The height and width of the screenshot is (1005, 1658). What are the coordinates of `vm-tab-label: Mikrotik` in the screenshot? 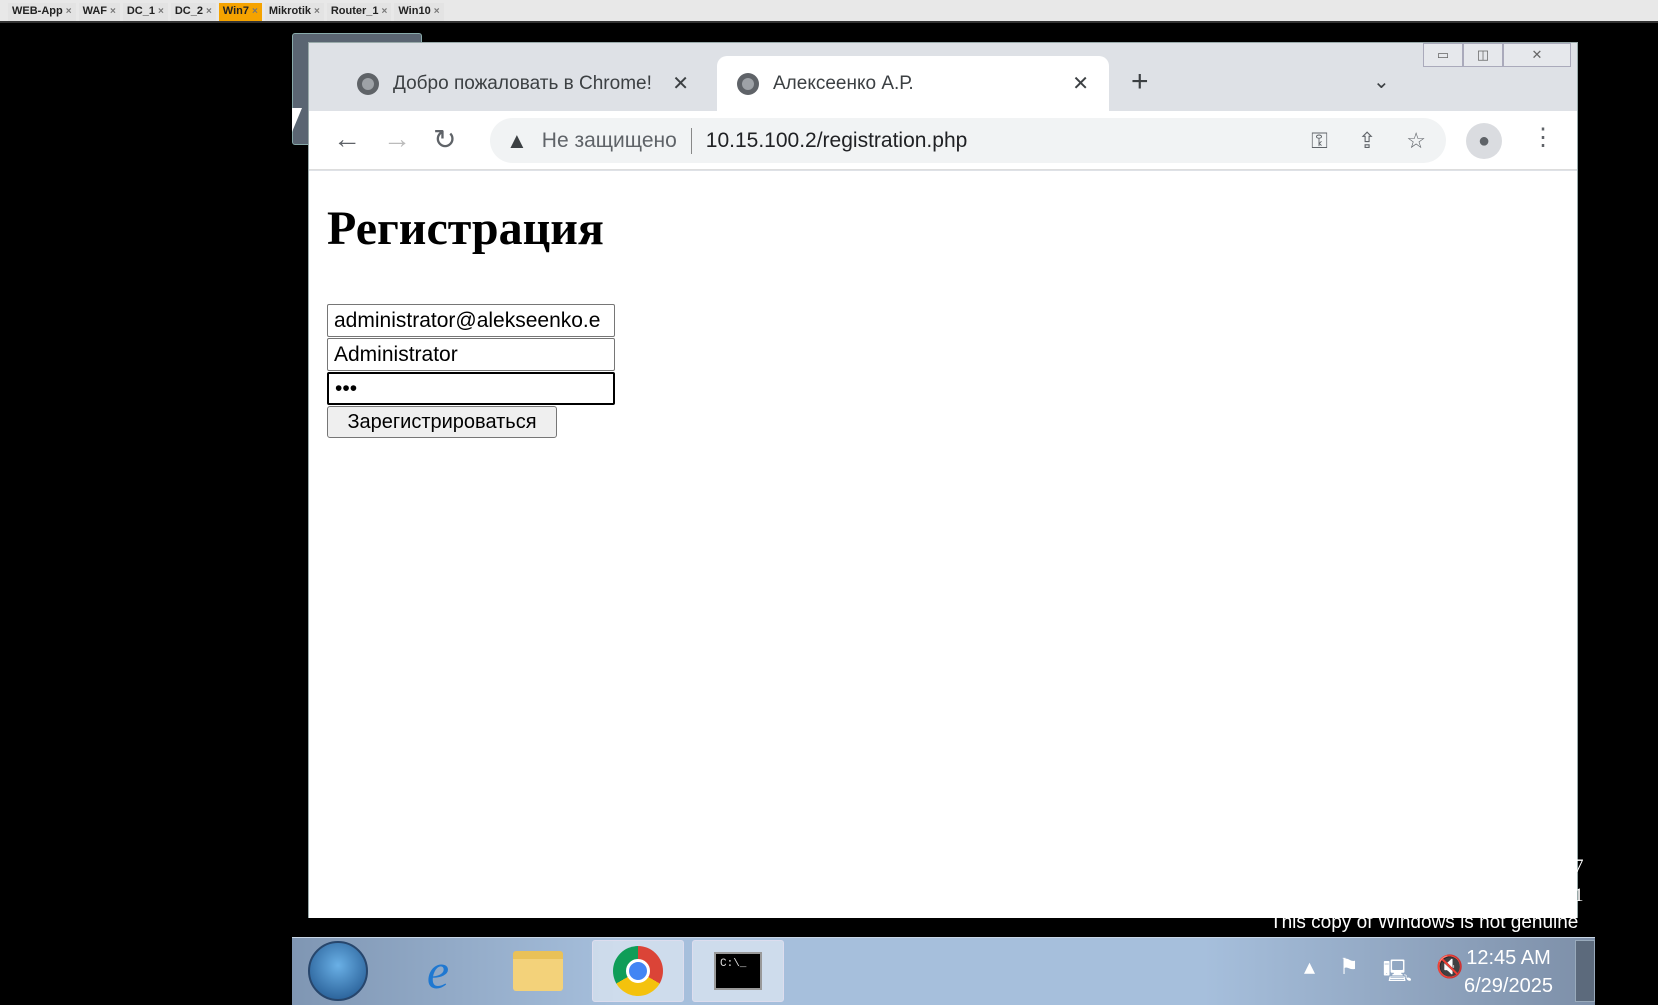 It's located at (290, 11).